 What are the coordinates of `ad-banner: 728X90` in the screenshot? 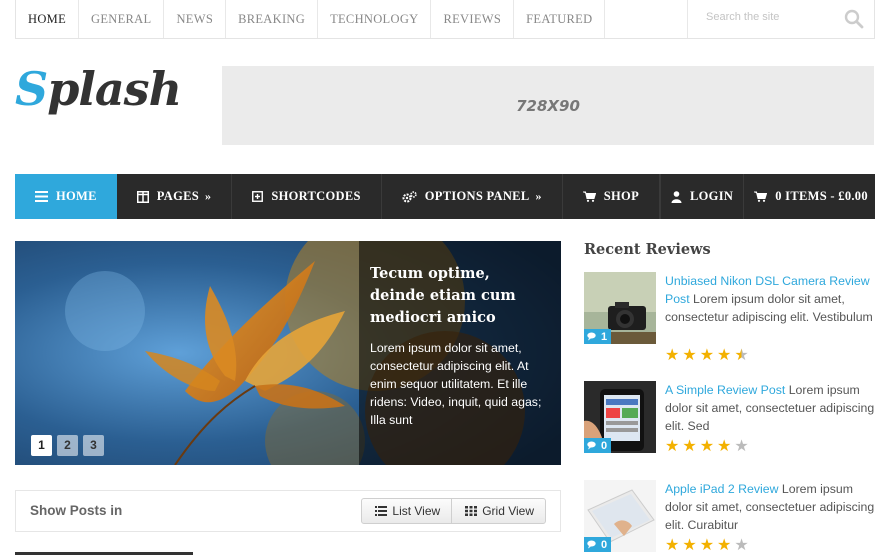 It's located at (548, 105).